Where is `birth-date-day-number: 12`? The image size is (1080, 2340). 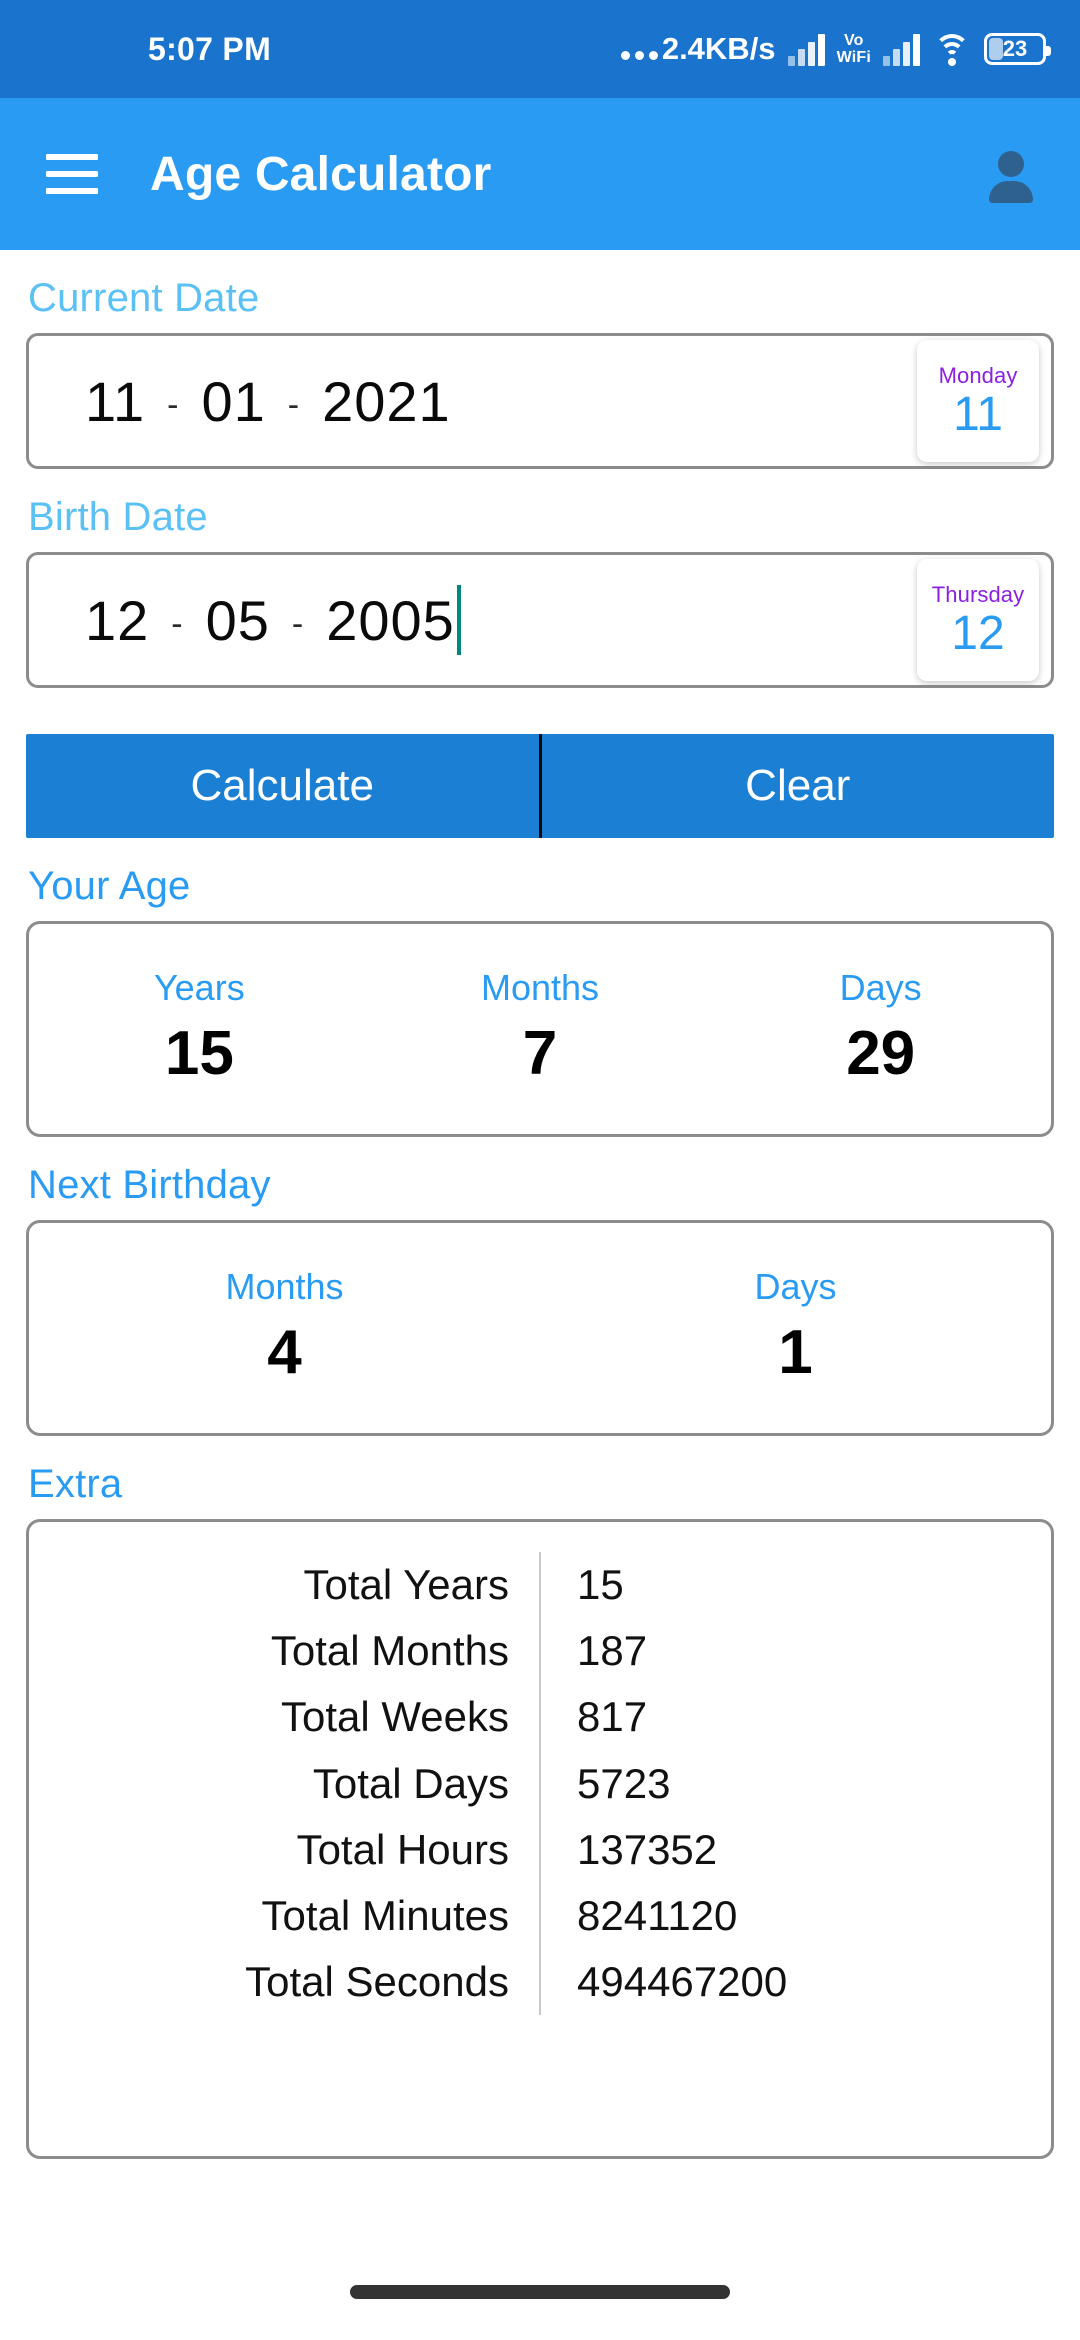 birth-date-day-number: 12 is located at coordinates (978, 633).